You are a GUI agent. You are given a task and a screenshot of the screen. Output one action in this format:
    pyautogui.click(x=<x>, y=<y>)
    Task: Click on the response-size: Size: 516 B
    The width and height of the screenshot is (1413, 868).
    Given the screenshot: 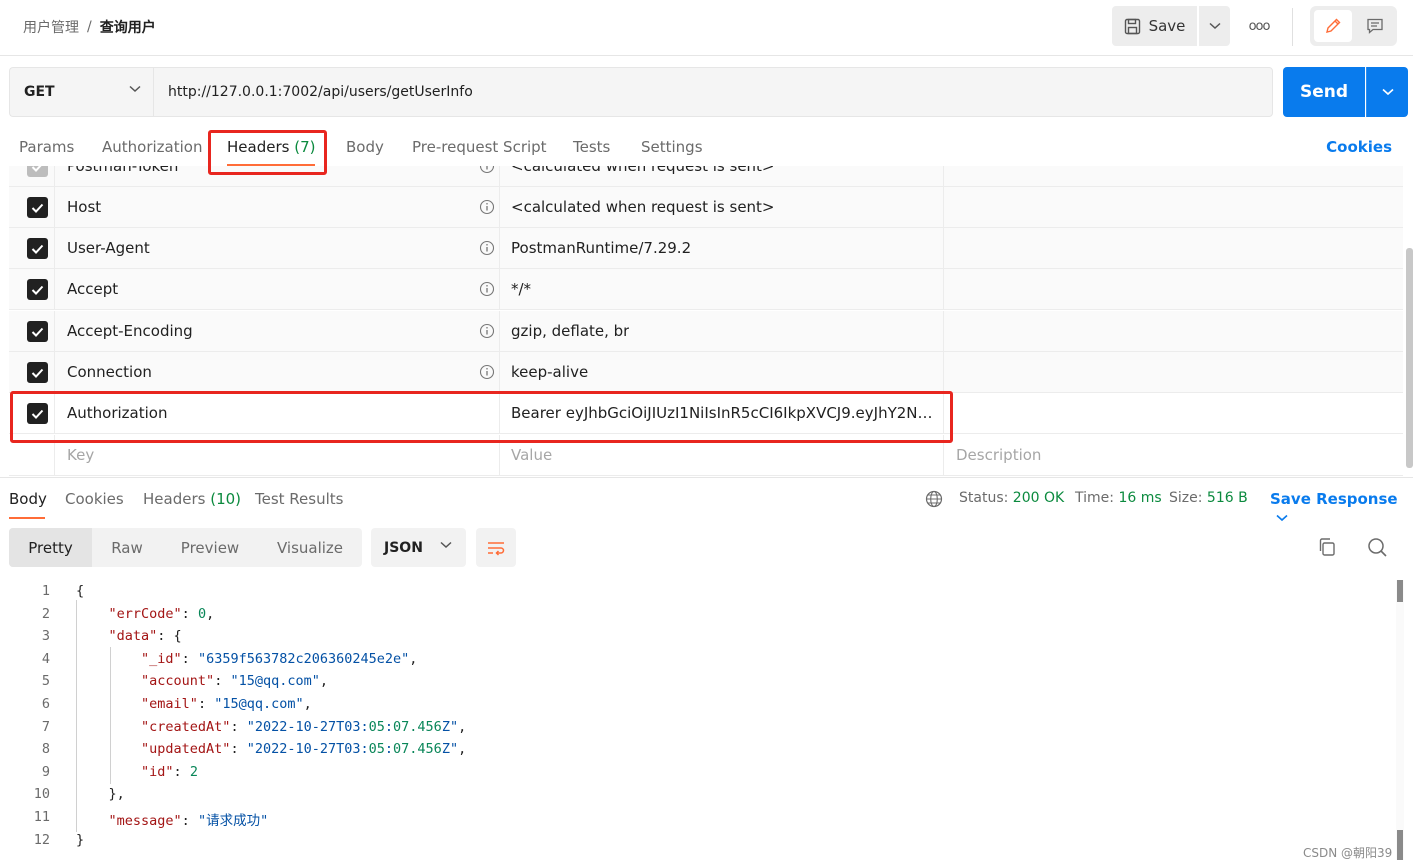 What is the action you would take?
    pyautogui.click(x=1208, y=498)
    